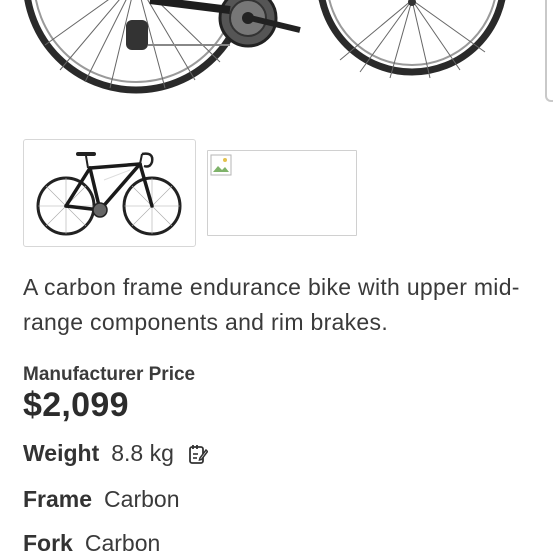  Describe the element at coordinates (61, 453) in the screenshot. I see `spec-key: Weight` at that location.